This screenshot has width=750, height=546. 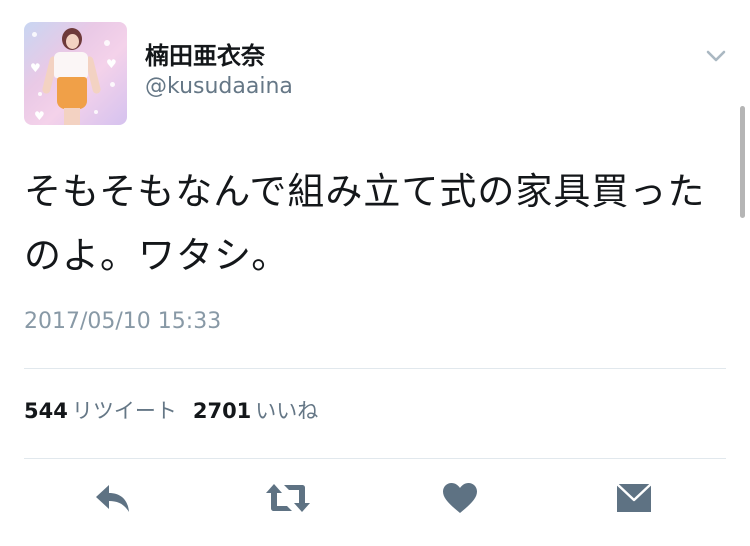 What do you see at coordinates (46, 411) in the screenshot?
I see `retweet-count: 544` at bounding box center [46, 411].